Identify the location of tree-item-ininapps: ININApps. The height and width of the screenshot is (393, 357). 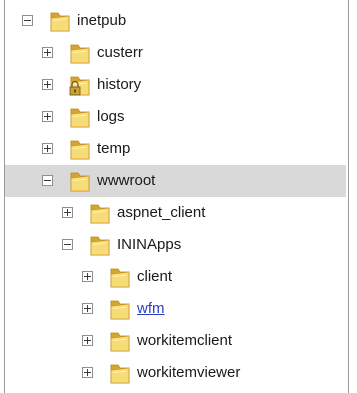
(175, 245).